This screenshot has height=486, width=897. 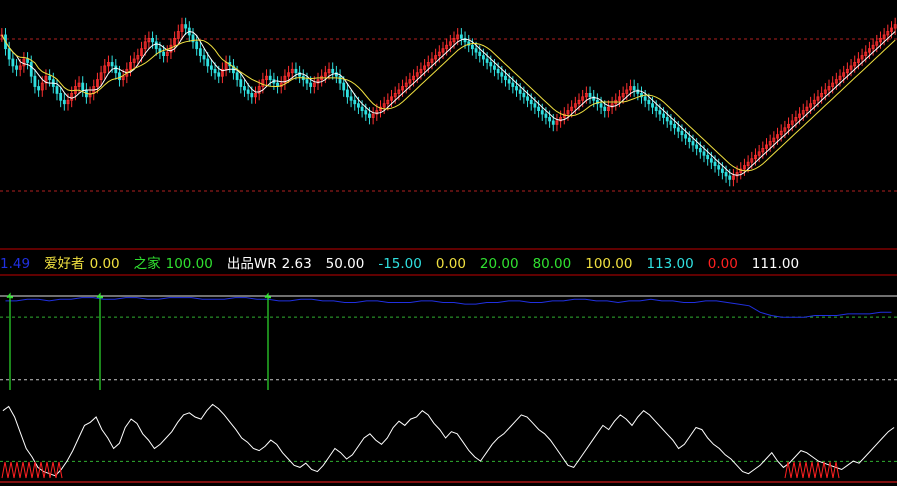 What do you see at coordinates (499, 264) in the screenshot?
I see `legend-value: 20.00` at bounding box center [499, 264].